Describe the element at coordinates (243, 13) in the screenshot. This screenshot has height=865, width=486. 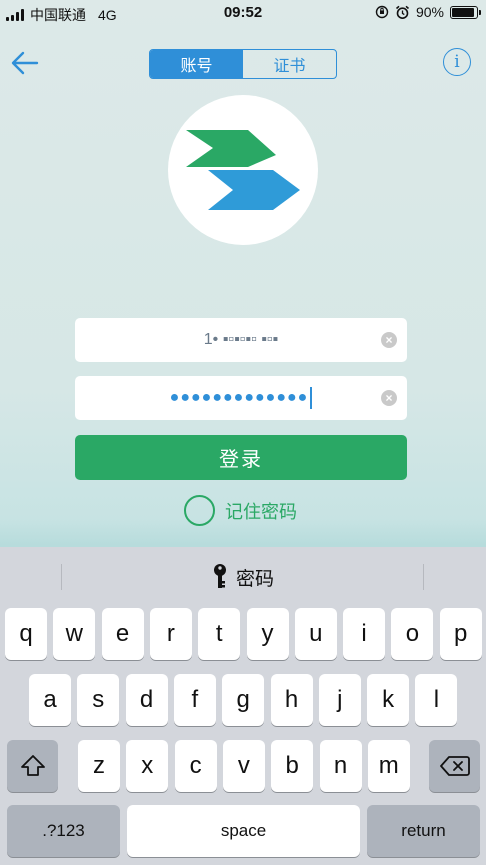
I see `status-bar: 中国联通 4G 09:52 90%` at that location.